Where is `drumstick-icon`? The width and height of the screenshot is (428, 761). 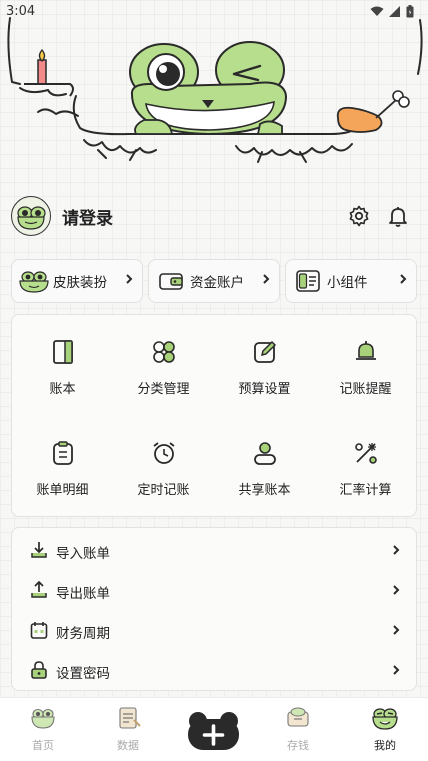
drumstick-icon is located at coordinates (373, 111).